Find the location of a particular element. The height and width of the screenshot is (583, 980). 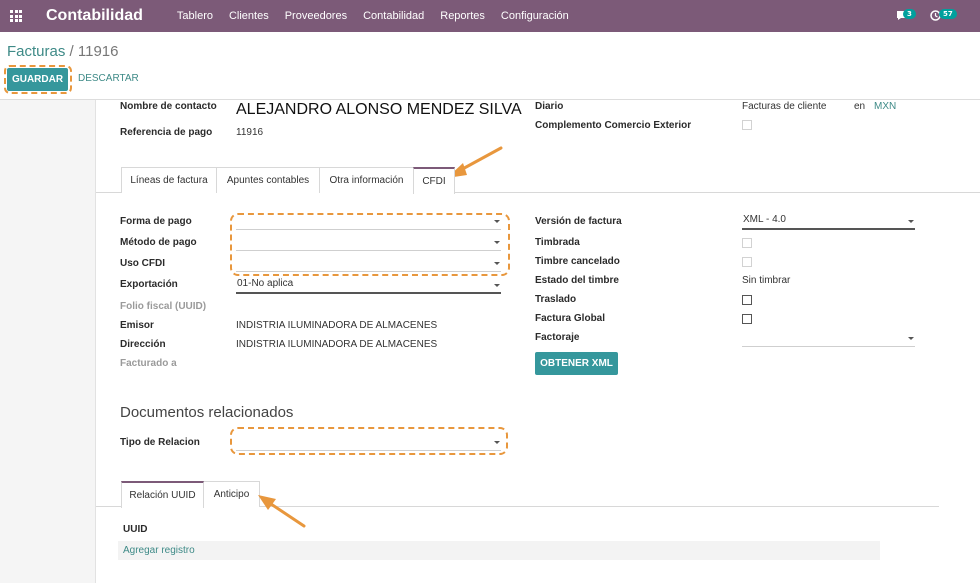

payment-fields-highlight-annotation is located at coordinates (370, 244).